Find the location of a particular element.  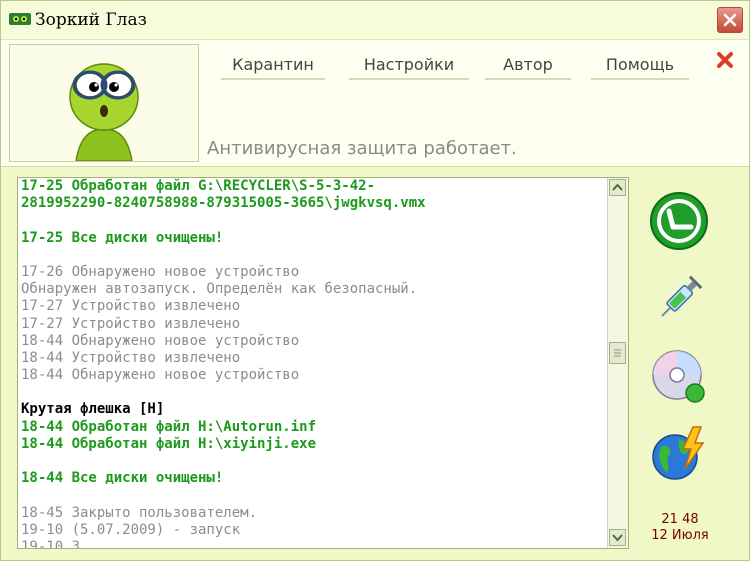

log-line: 18-44 Обработан файл H:\xiyinji.exe is located at coordinates (169, 443).